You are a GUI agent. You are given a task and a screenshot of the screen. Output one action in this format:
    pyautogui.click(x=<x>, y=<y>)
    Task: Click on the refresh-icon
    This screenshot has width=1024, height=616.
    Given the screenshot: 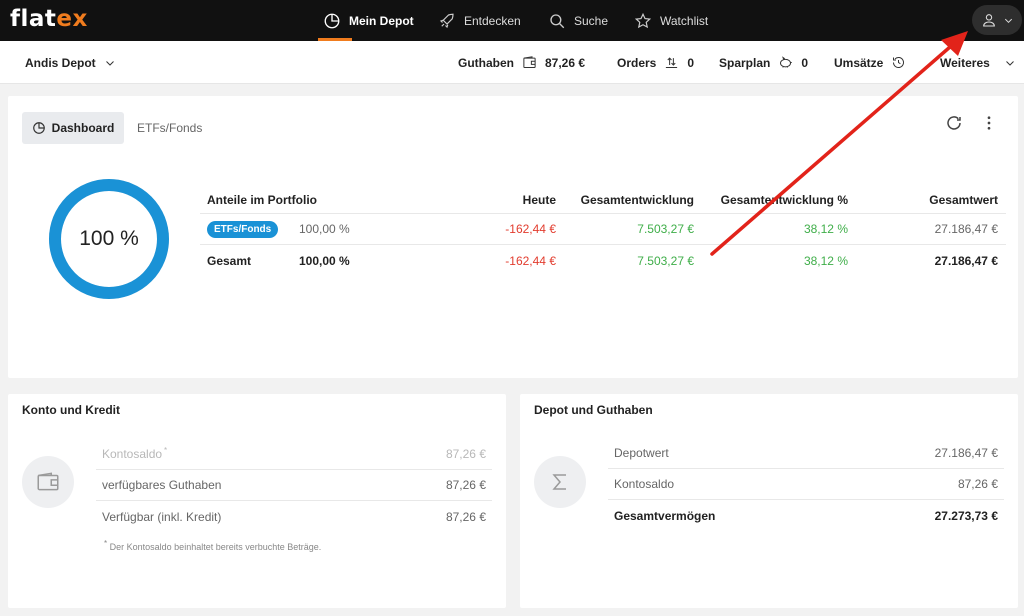 What is the action you would take?
    pyautogui.click(x=954, y=123)
    